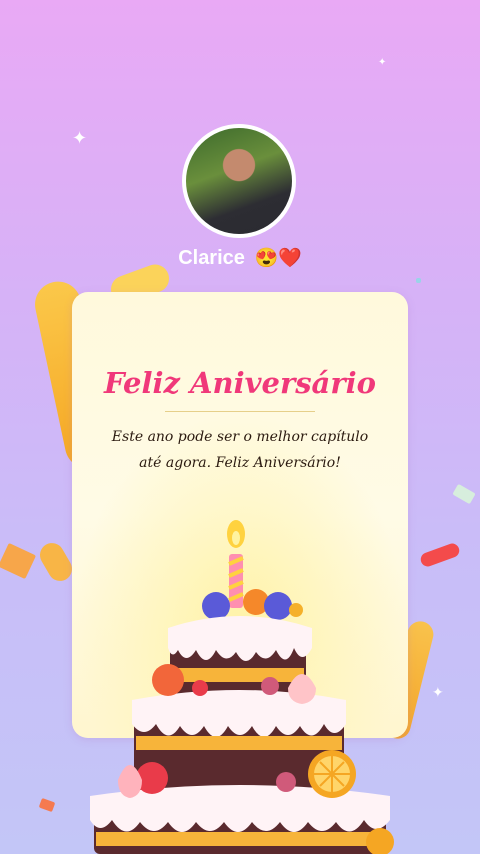  Describe the element at coordinates (236, 564) in the screenshot. I see `candle-icon` at that location.